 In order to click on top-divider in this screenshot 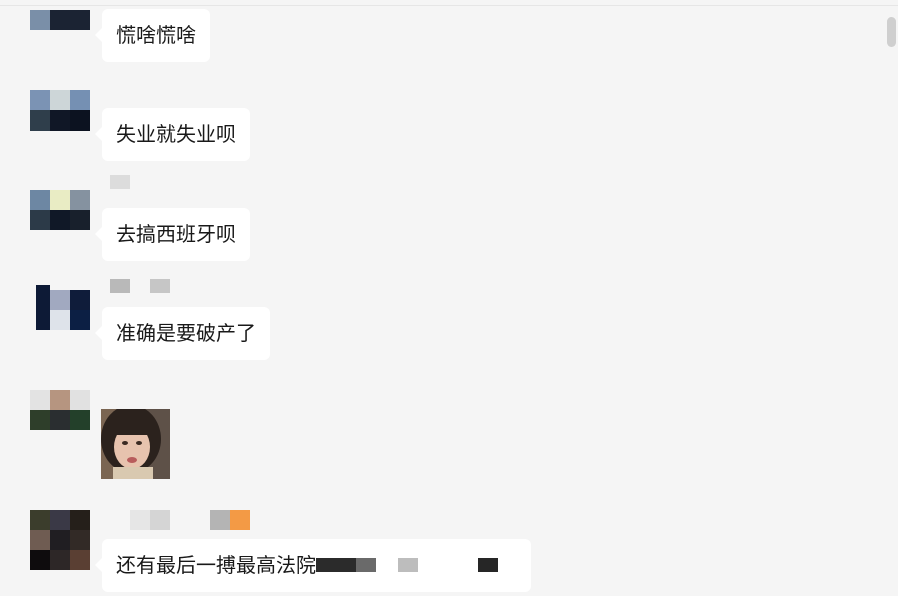, I will do `click(449, 5)`.